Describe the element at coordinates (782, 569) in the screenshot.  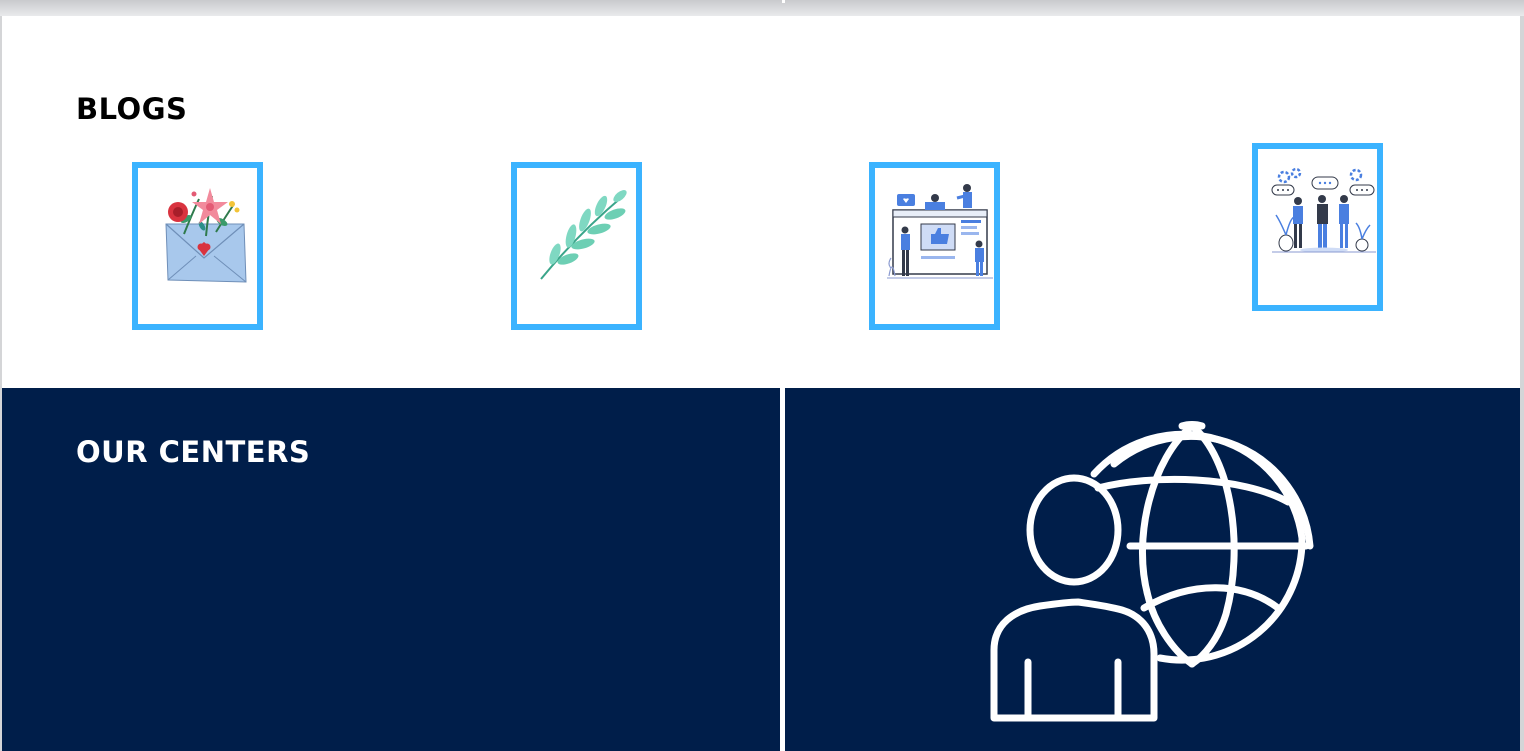
I see `centers-divider` at that location.